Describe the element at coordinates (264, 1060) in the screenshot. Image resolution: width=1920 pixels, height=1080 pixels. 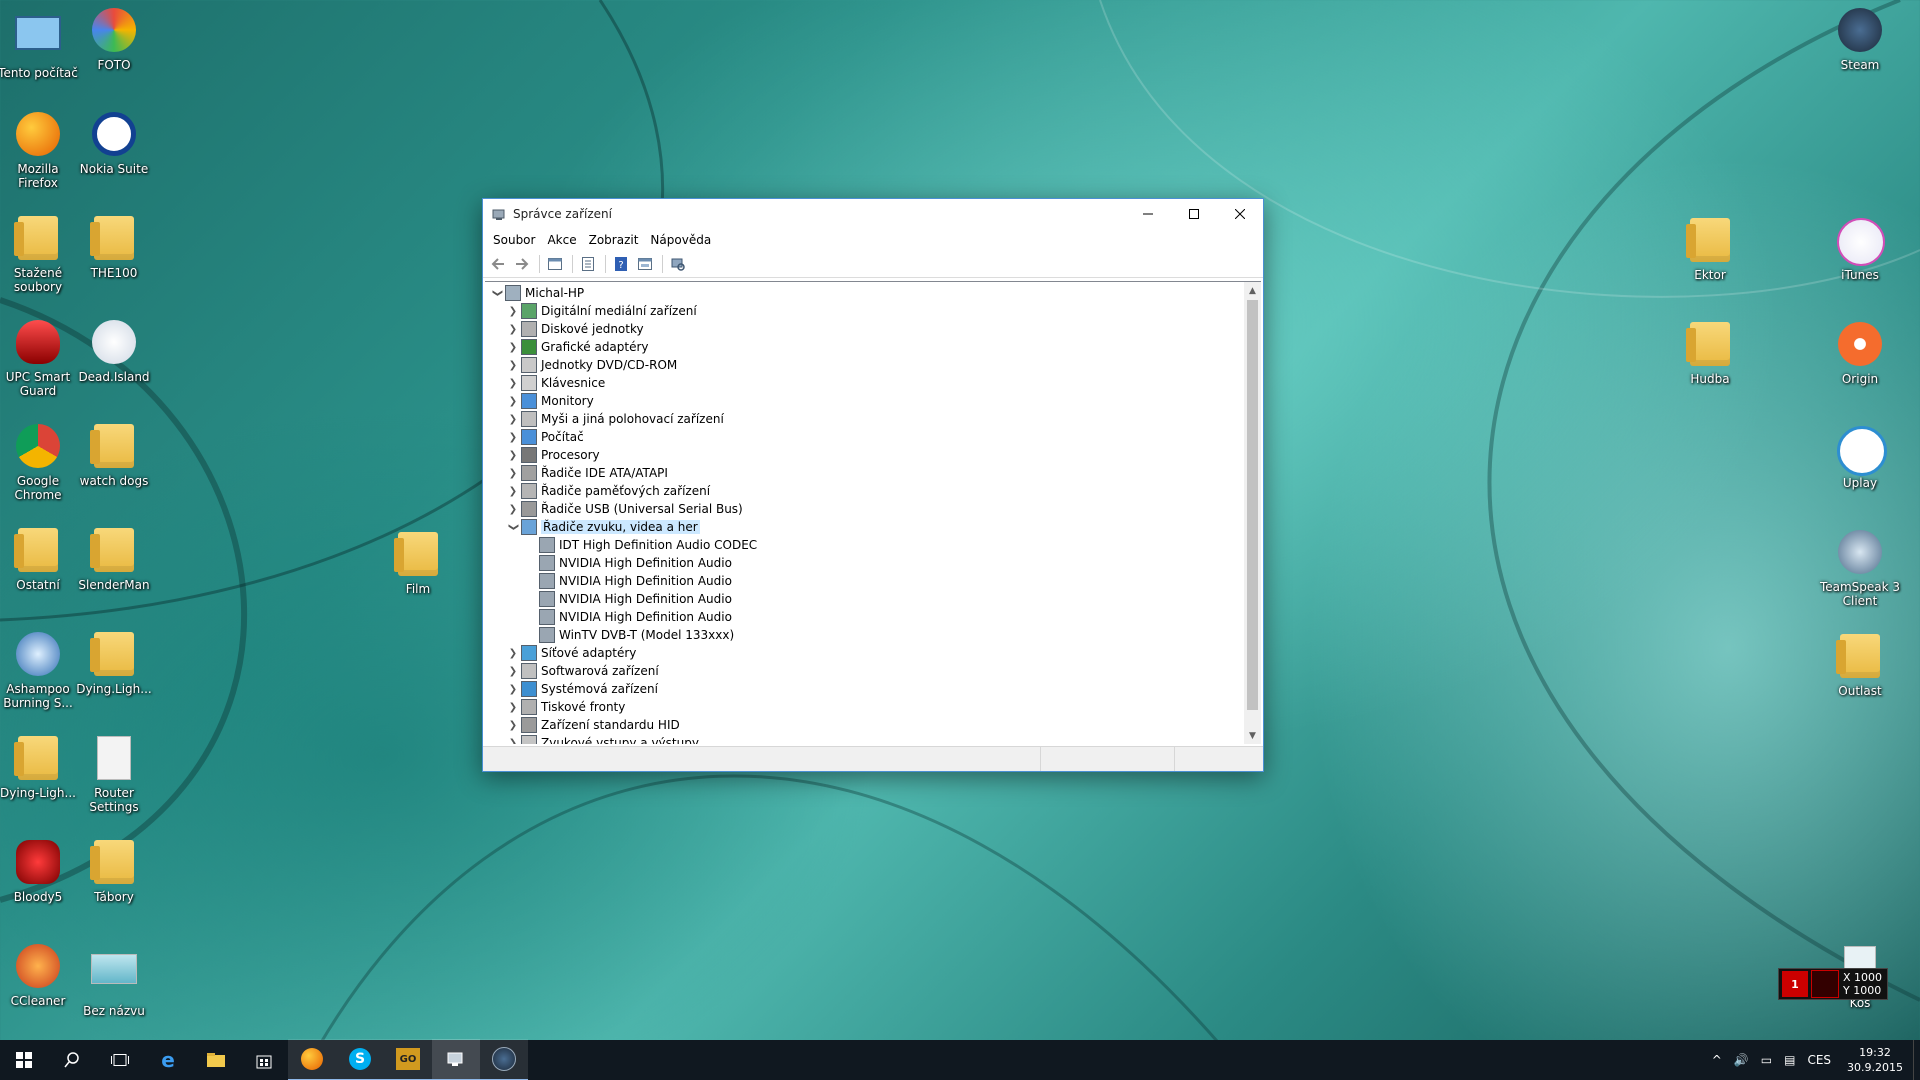
I see `taskbar-store` at that location.